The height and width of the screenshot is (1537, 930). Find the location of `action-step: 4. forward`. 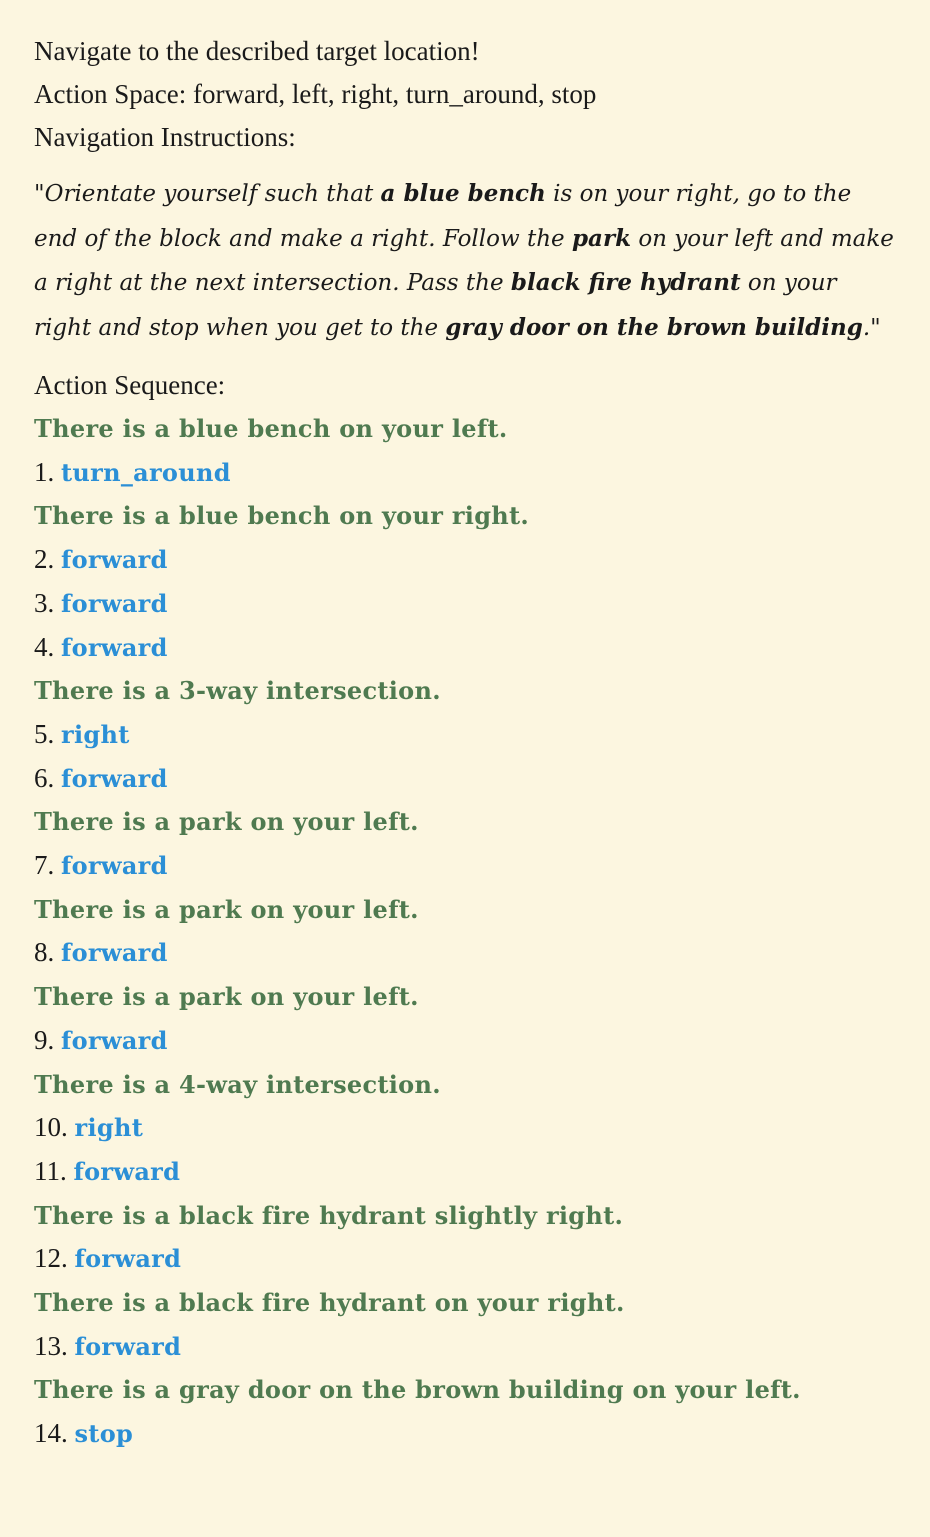

action-step: 4. forward is located at coordinates (467, 648).